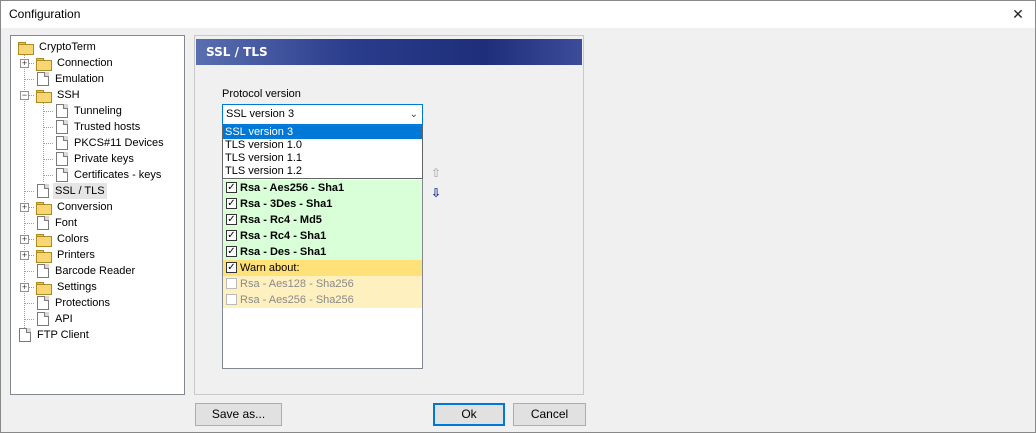 Image resolution: width=1036 pixels, height=433 pixels. I want to click on panel-title: SSL / TLS, so click(389, 52).